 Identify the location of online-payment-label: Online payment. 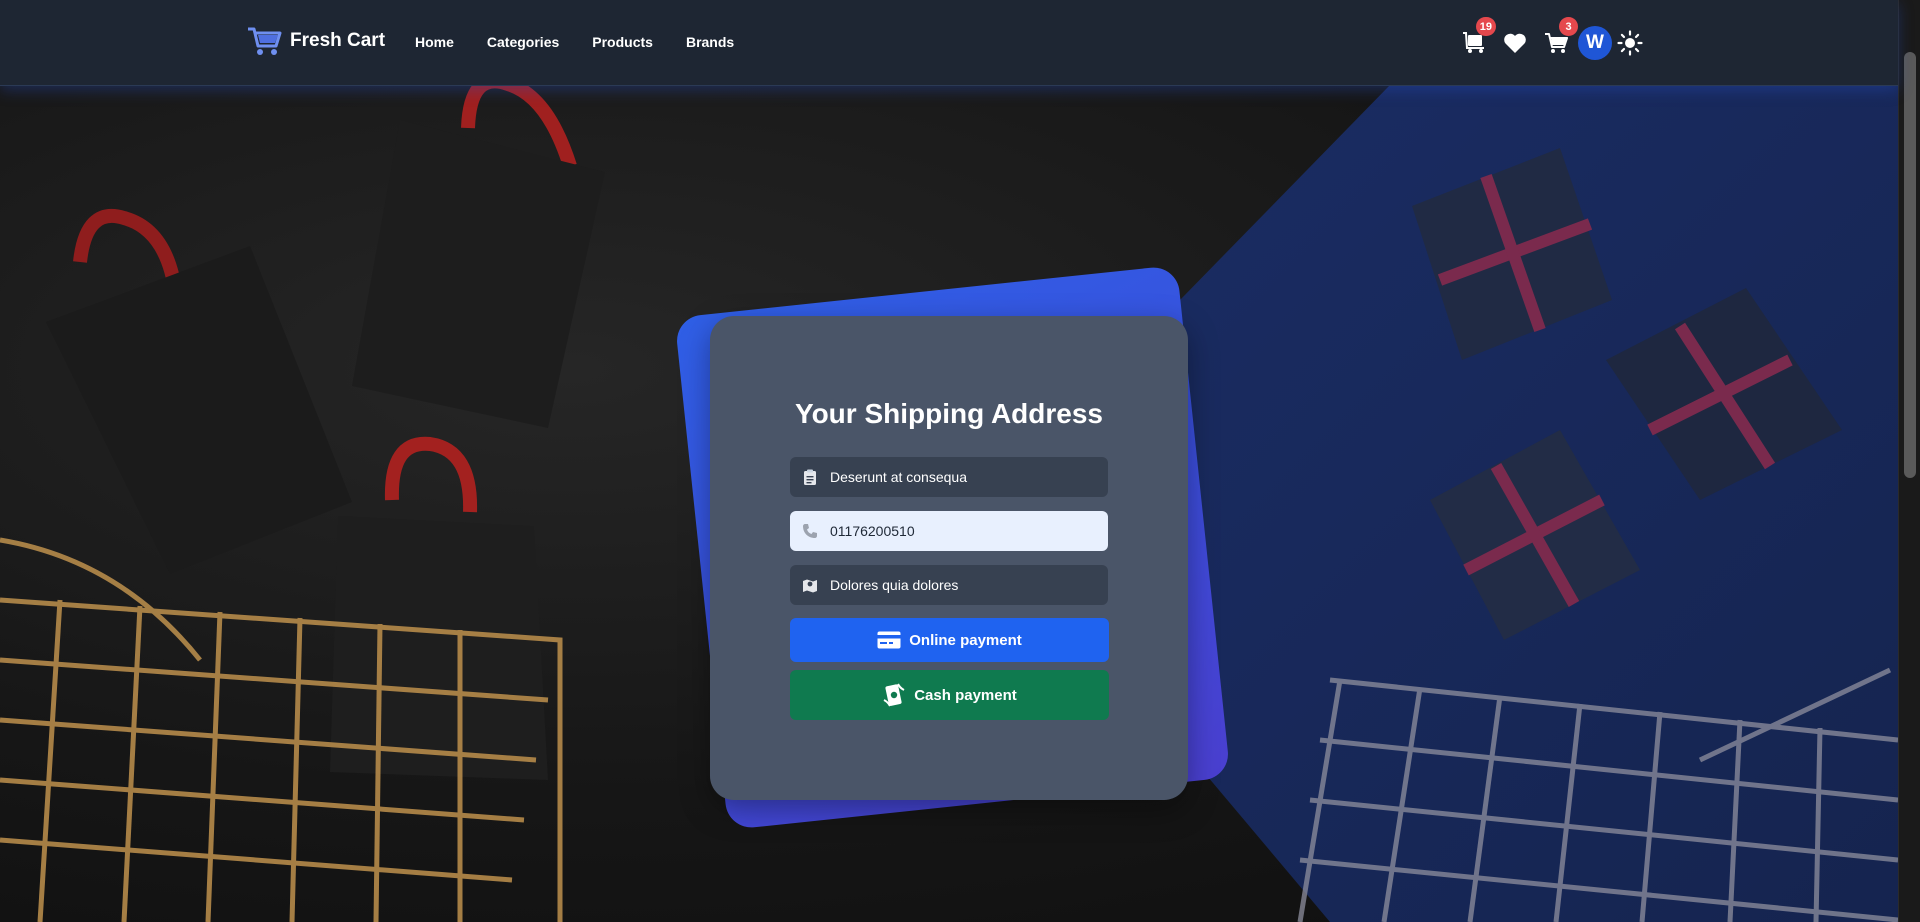
(965, 640).